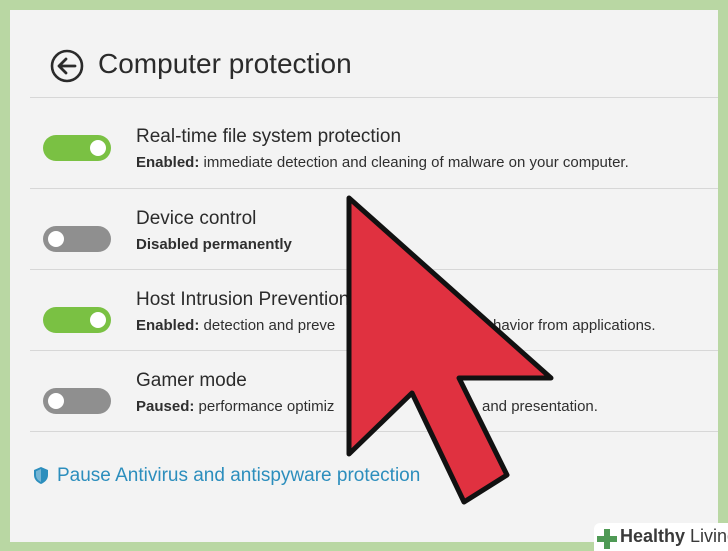 The image size is (728, 551). I want to click on watermark-text: Healthy Living, so click(674, 536).